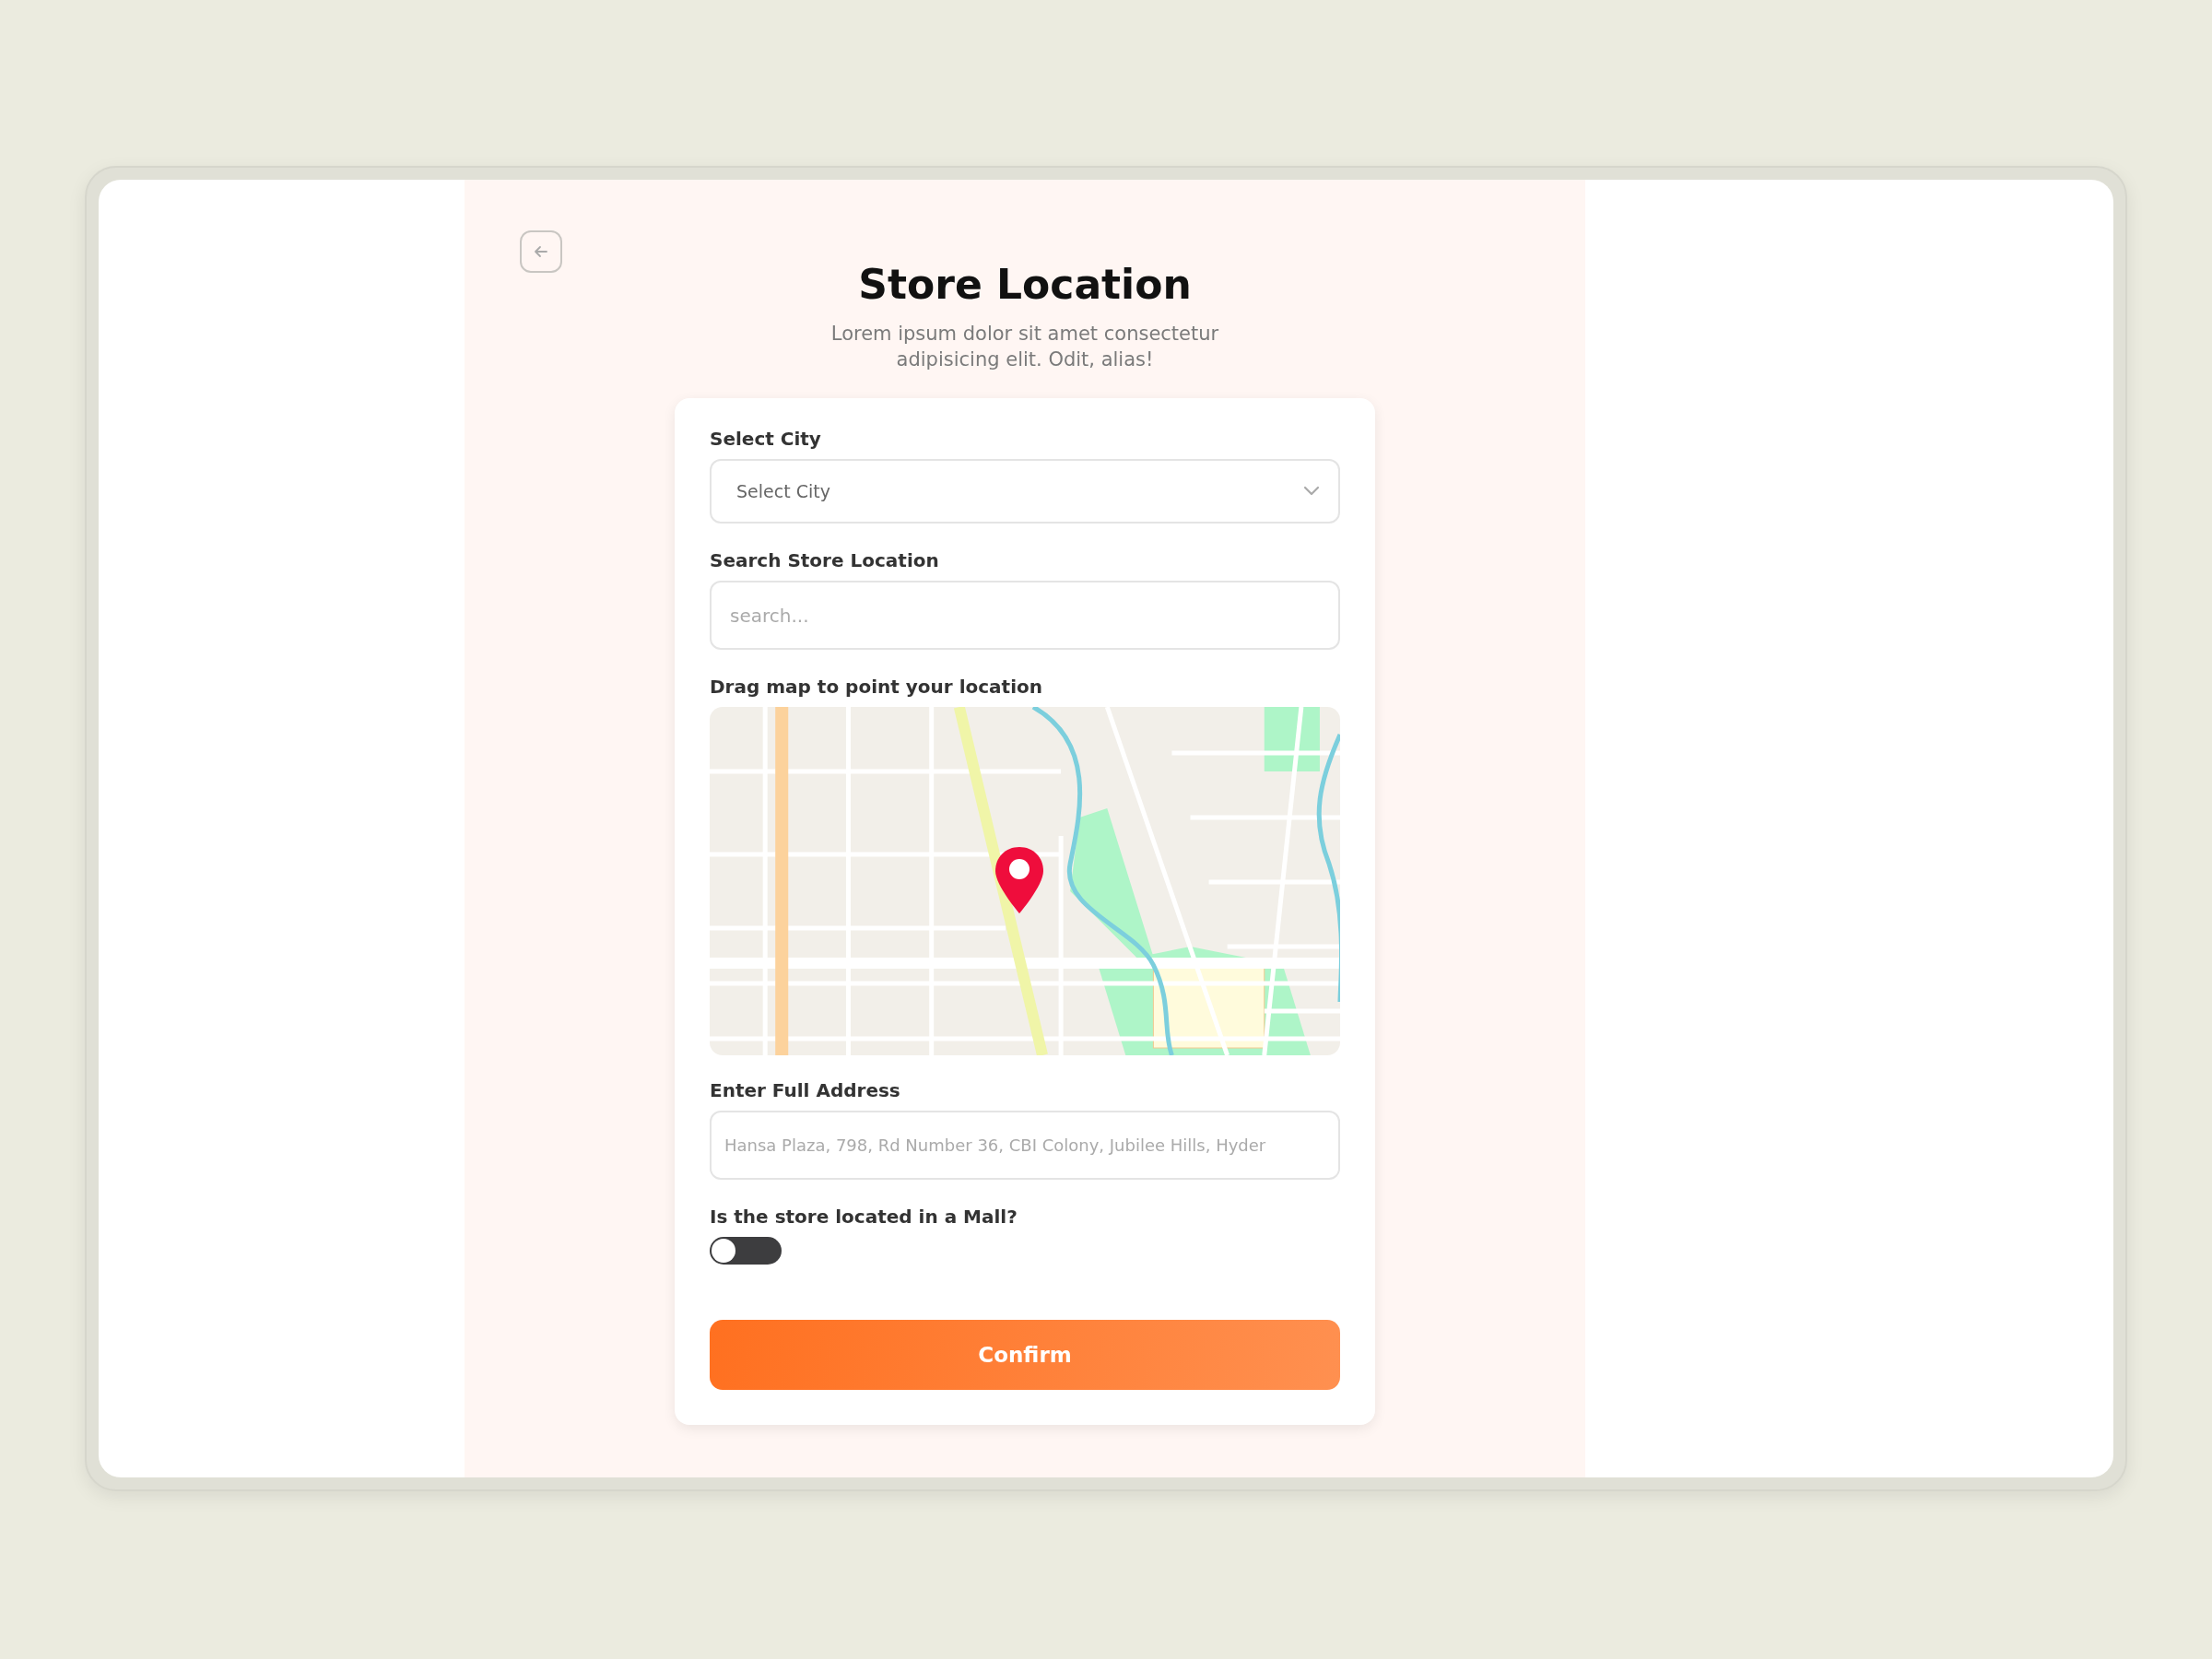 The image size is (2212, 1659). I want to click on city-dropdown: Select City, so click(1025, 491).